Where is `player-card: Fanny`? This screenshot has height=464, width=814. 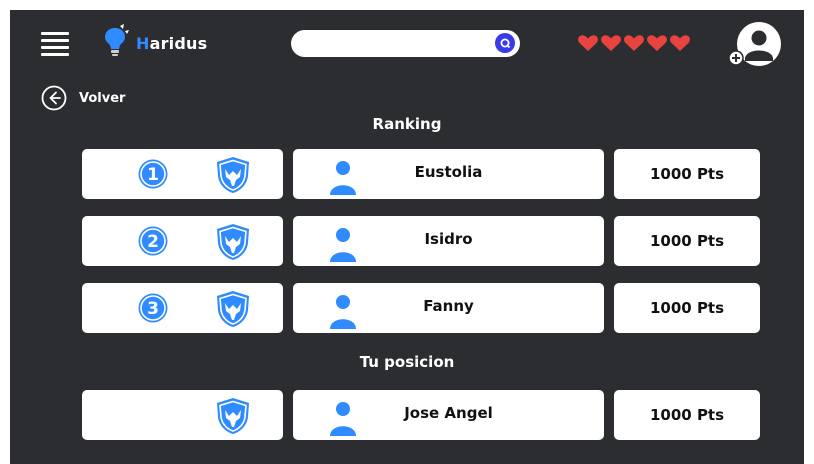 player-card: Fanny is located at coordinates (448, 308).